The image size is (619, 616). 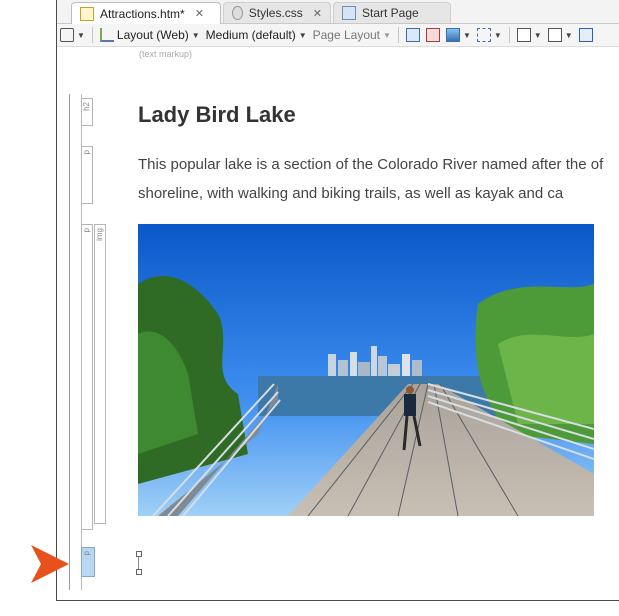 What do you see at coordinates (554, 35) in the screenshot?
I see `text-format-icon` at bounding box center [554, 35].